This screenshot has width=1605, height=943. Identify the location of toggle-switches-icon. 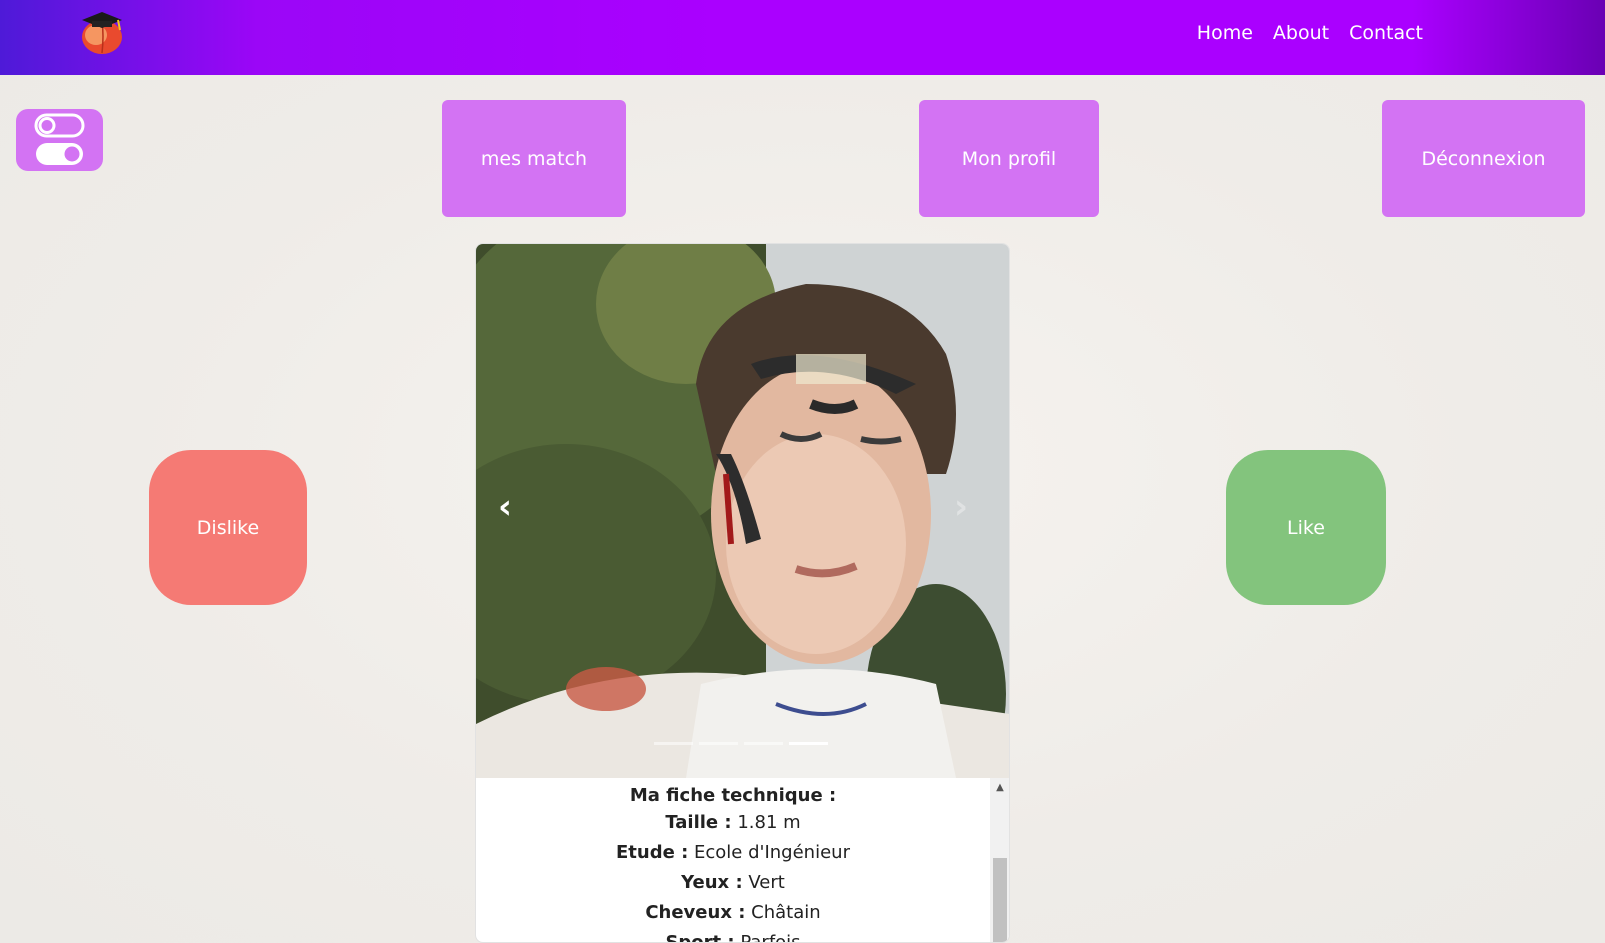
(59, 139).